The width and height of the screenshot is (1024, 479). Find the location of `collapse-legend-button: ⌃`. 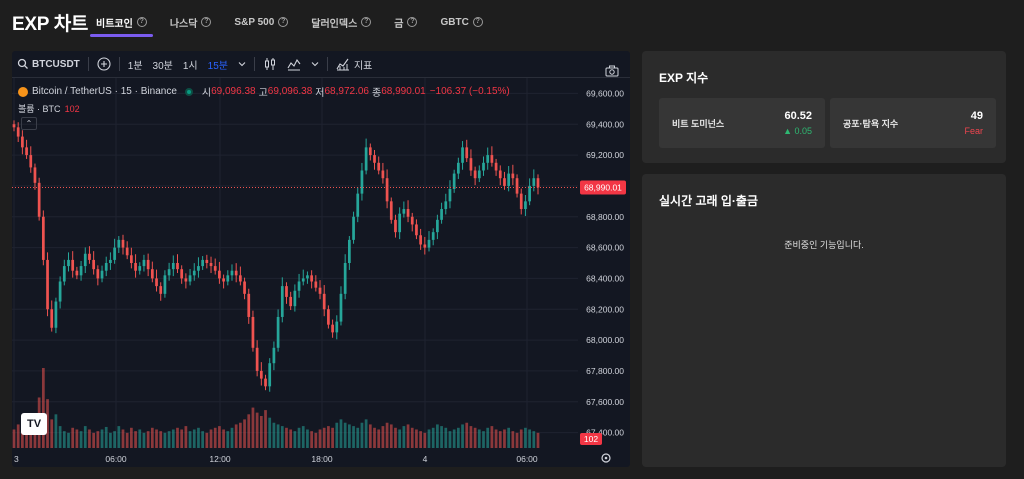

collapse-legend-button: ⌃ is located at coordinates (29, 123).